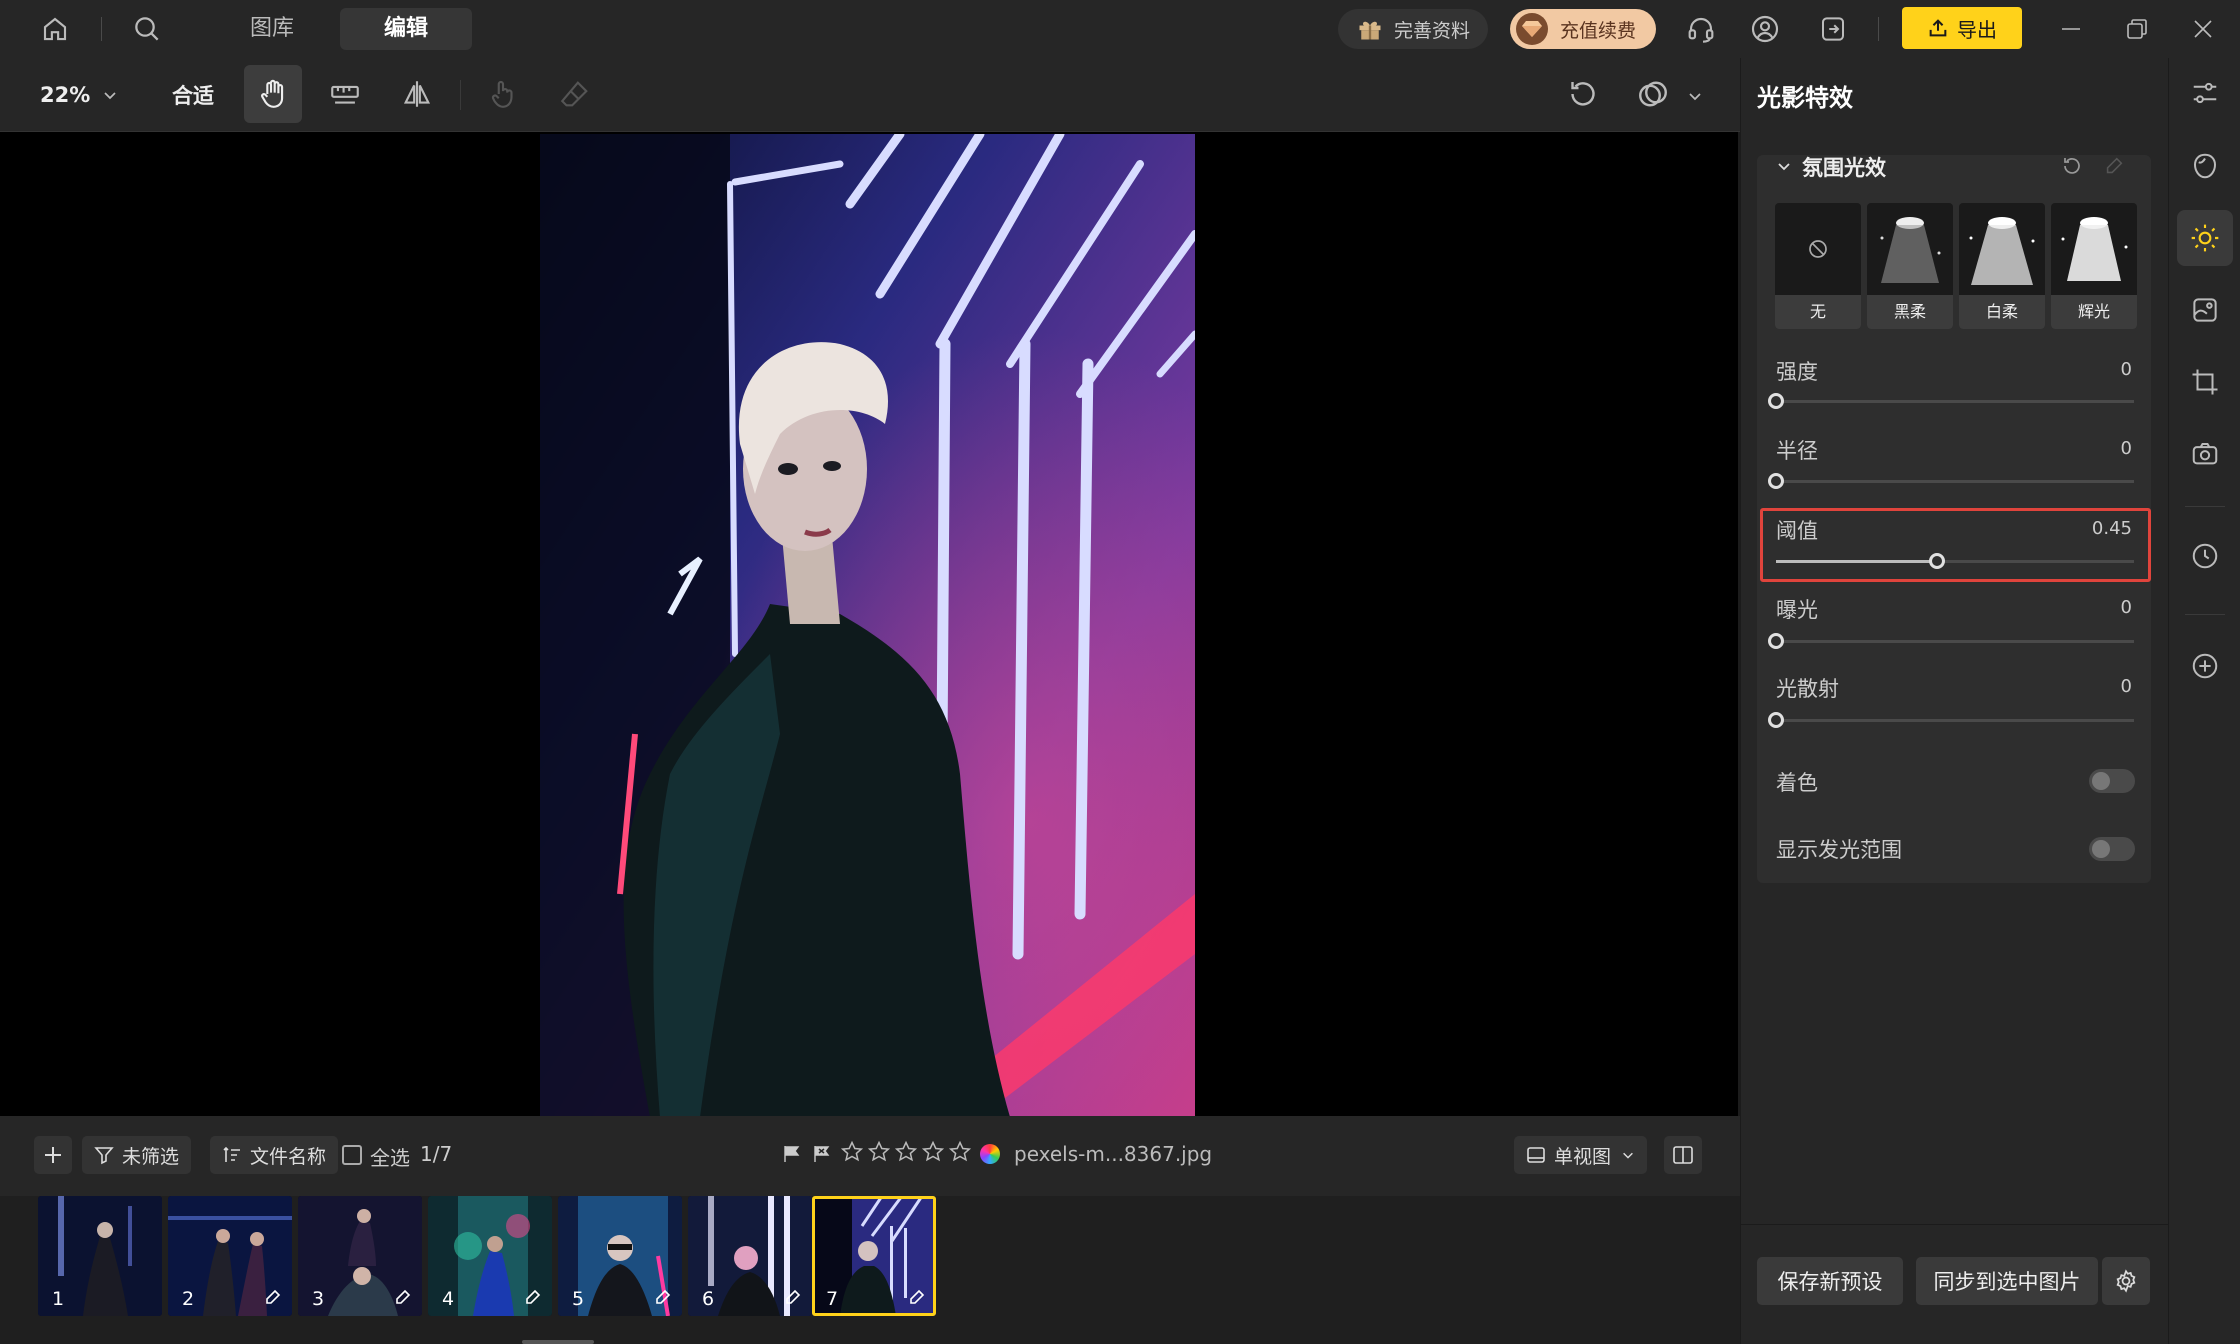 The width and height of the screenshot is (2240, 1344). What do you see at coordinates (2007, 1281) in the screenshot?
I see `sync-to-selected-button: 同步到选中图片` at bounding box center [2007, 1281].